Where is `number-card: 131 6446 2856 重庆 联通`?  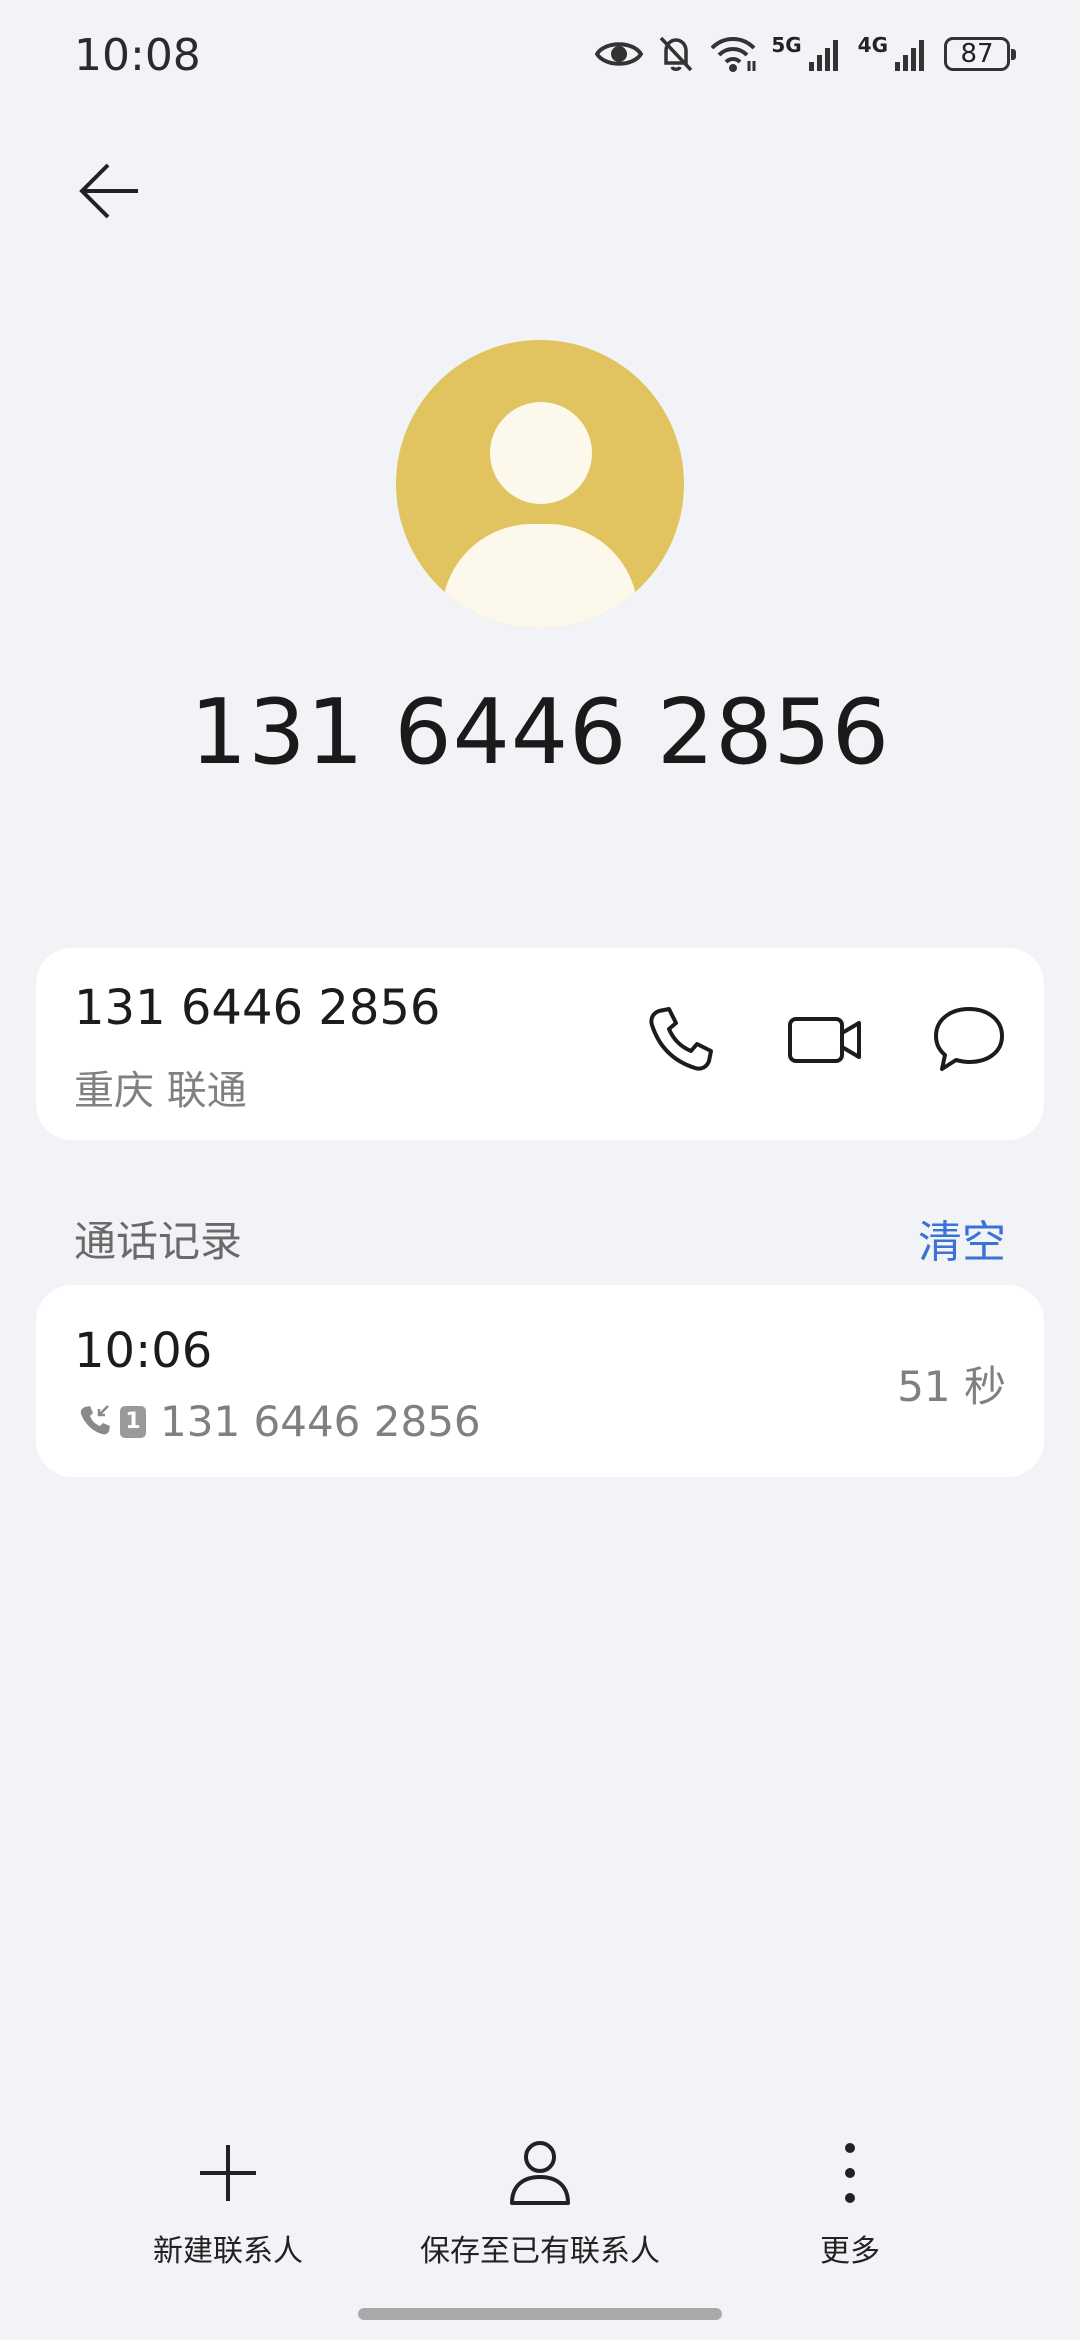 number-card: 131 6446 2856 重庆 联通 is located at coordinates (540, 1044).